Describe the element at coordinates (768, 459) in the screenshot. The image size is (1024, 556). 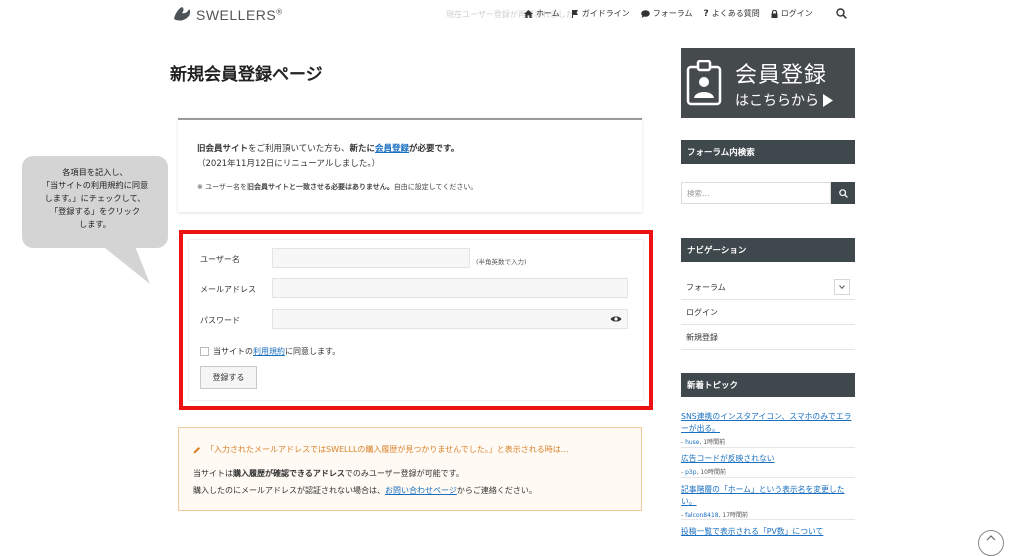
I see `topic-title-link: 広告コードが反映されない` at that location.